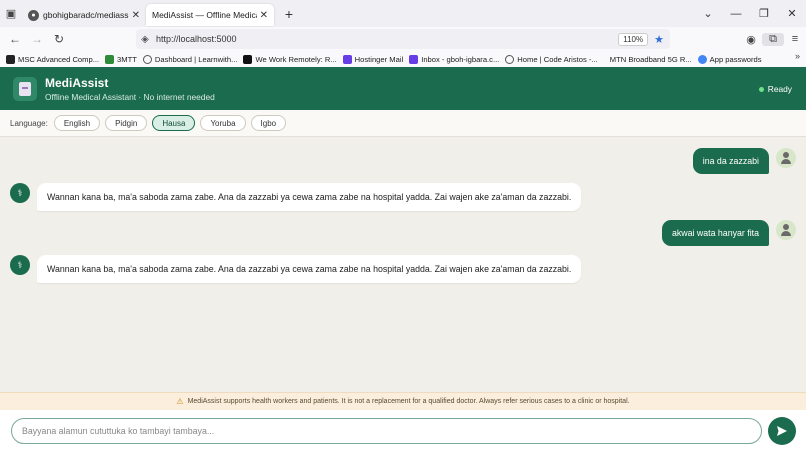  I want to click on send-icon, so click(782, 431).